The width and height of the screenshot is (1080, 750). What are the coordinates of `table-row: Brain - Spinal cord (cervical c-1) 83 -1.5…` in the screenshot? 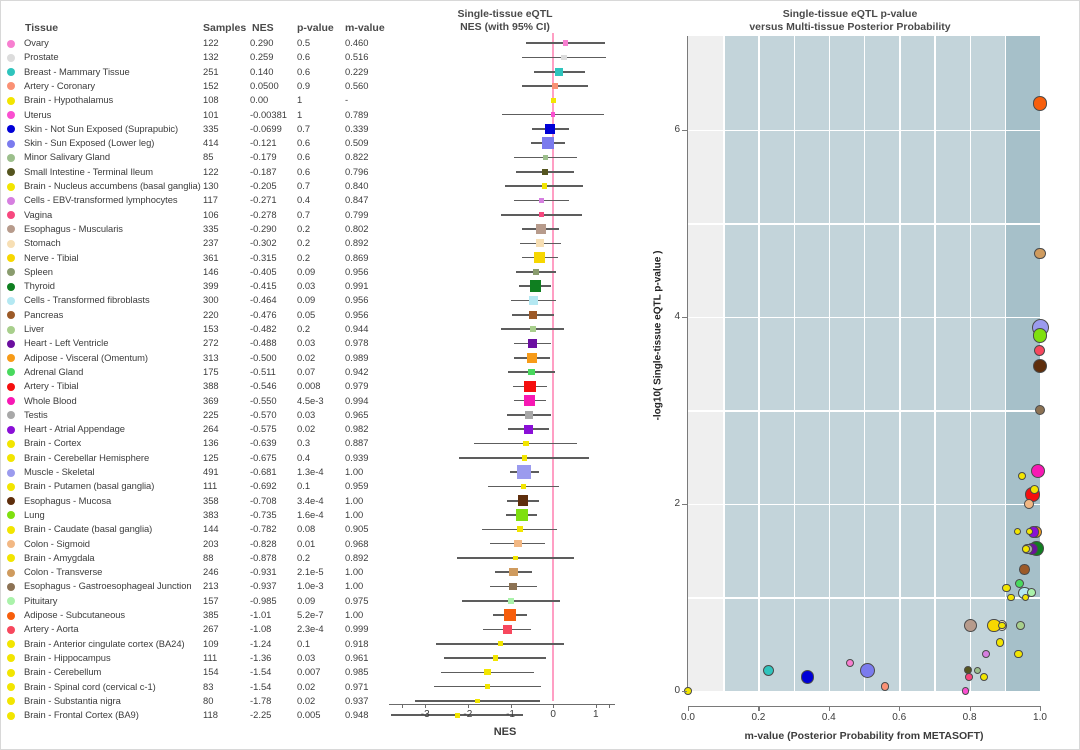 It's located at (190, 687).